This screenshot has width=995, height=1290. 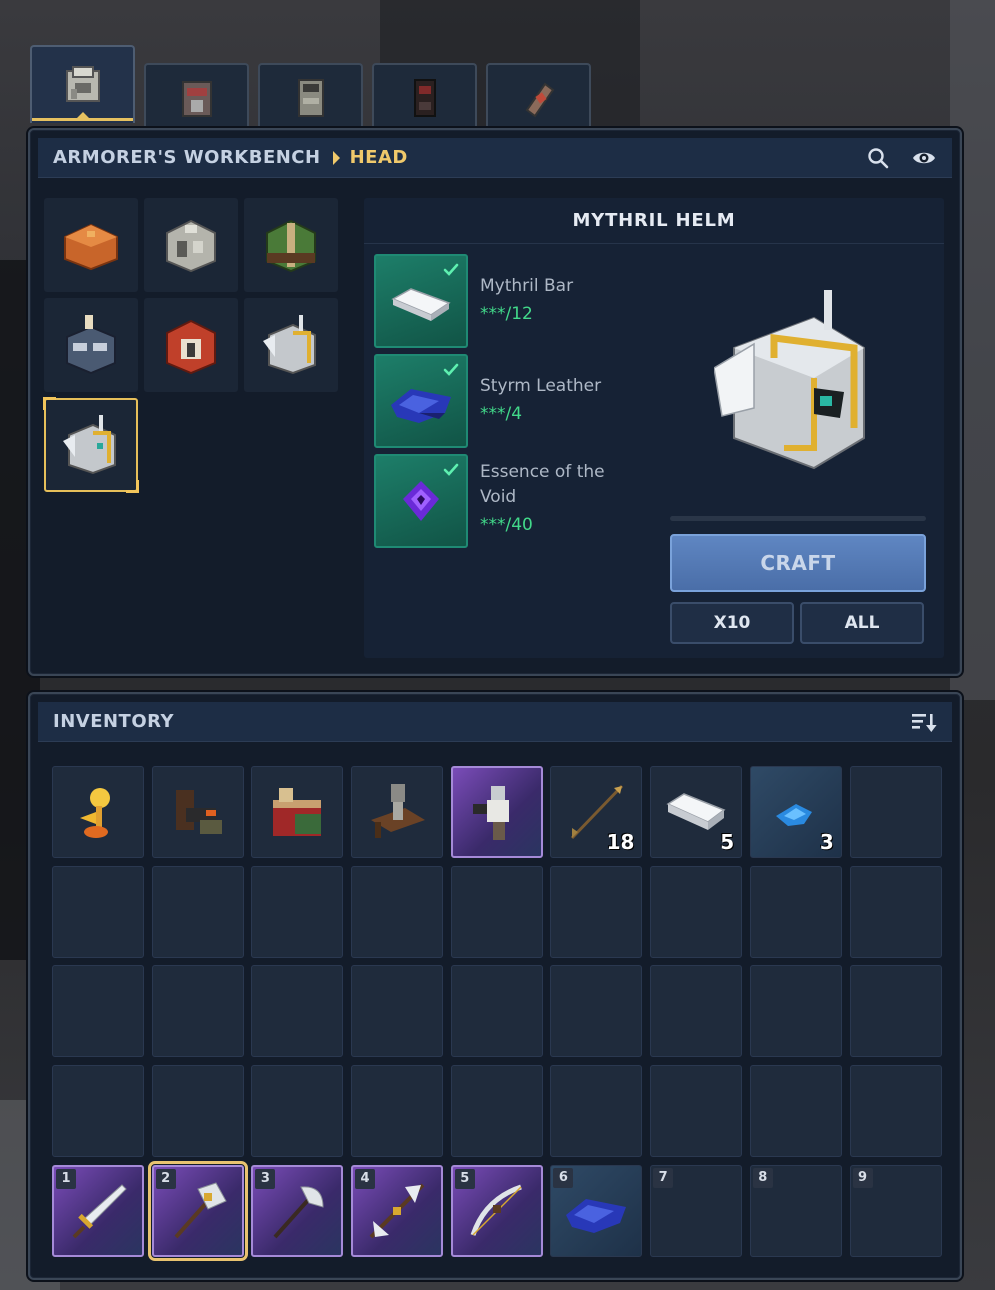 What do you see at coordinates (795, 1210) in the screenshot?
I see `hotbar-slot-8: 8` at bounding box center [795, 1210].